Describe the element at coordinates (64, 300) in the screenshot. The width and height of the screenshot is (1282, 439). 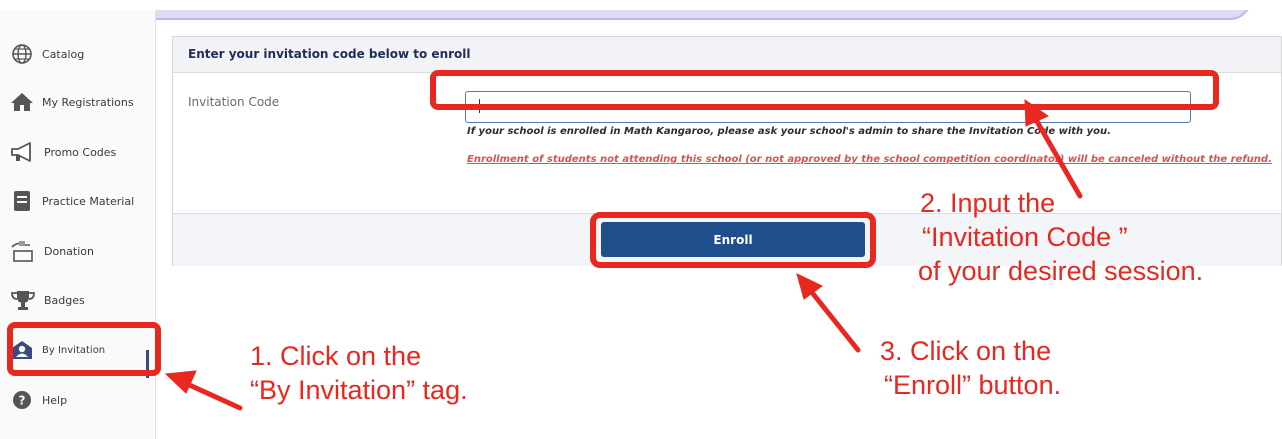
I see `sidebar-item-label: Badges` at that location.